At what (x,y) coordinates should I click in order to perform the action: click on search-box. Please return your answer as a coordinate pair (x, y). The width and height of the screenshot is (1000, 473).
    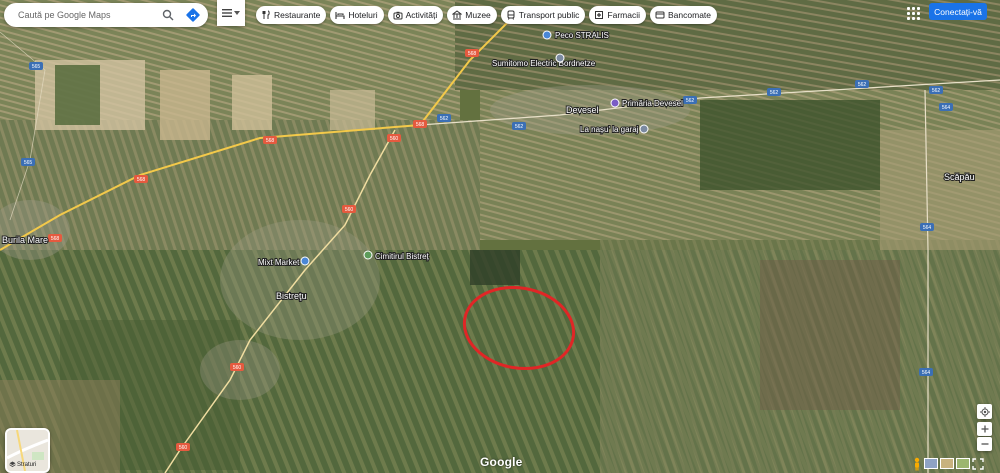
    Looking at the image, I should click on (106, 15).